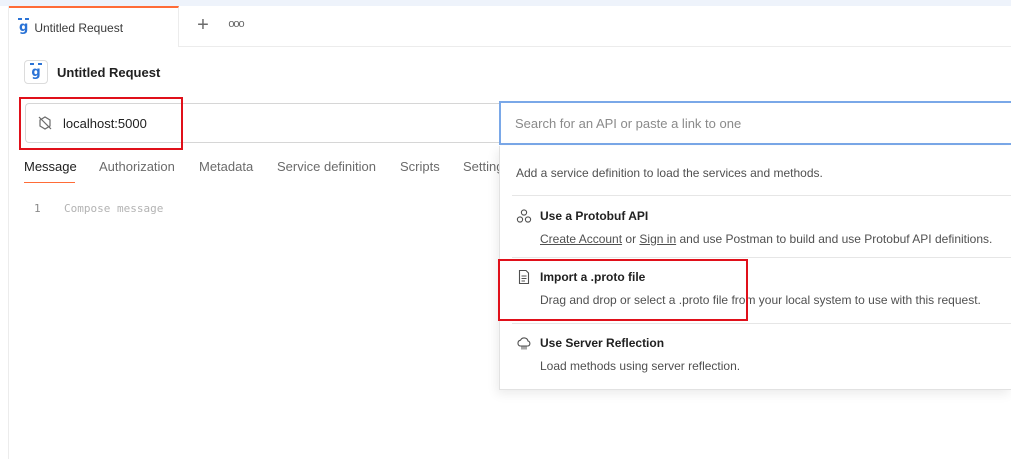 This screenshot has width=1011, height=459. I want to click on sign-in-link: Sign in, so click(657, 239).